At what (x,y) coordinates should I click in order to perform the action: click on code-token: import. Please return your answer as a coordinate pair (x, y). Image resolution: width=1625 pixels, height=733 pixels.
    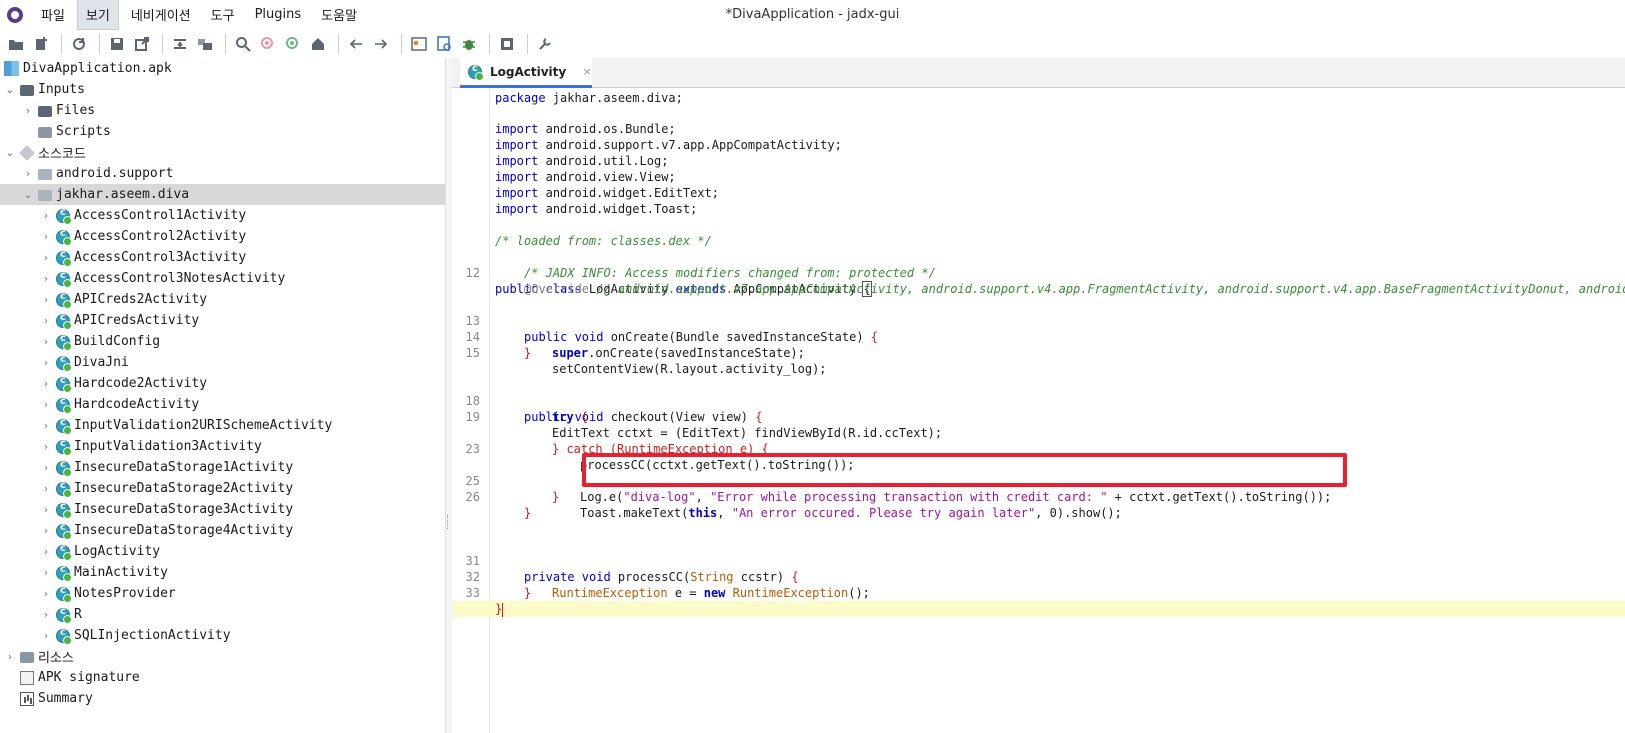
    Looking at the image, I should click on (517, 129).